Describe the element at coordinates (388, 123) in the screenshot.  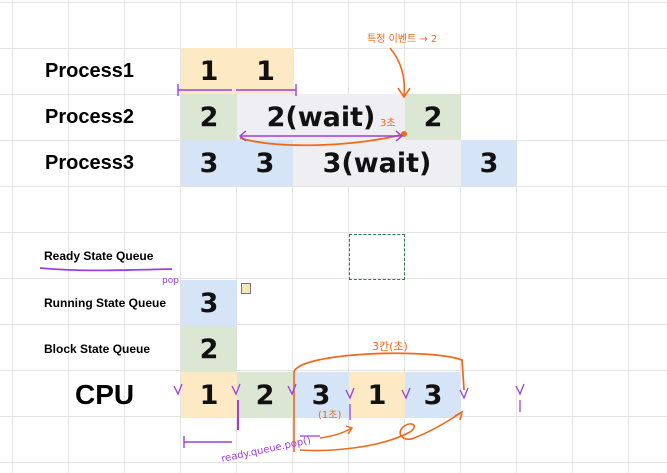
I see `three-sec-annotation: 3초` at that location.